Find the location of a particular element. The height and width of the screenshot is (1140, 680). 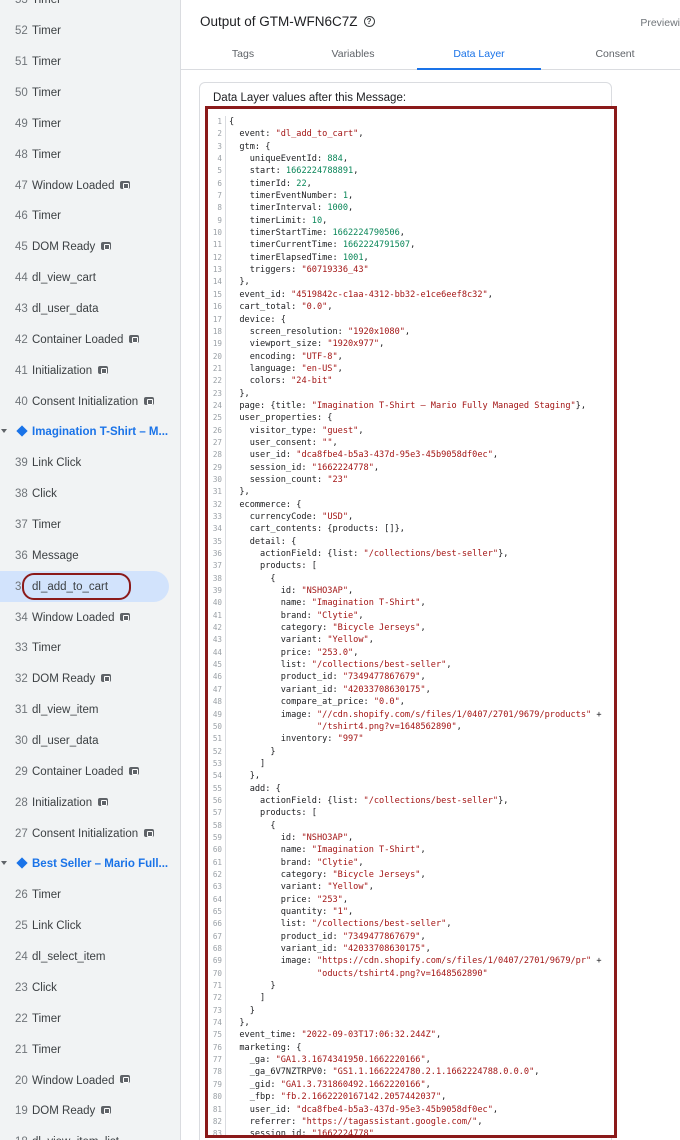

sidebar-event-item: 50 Timer is located at coordinates (90, 93).